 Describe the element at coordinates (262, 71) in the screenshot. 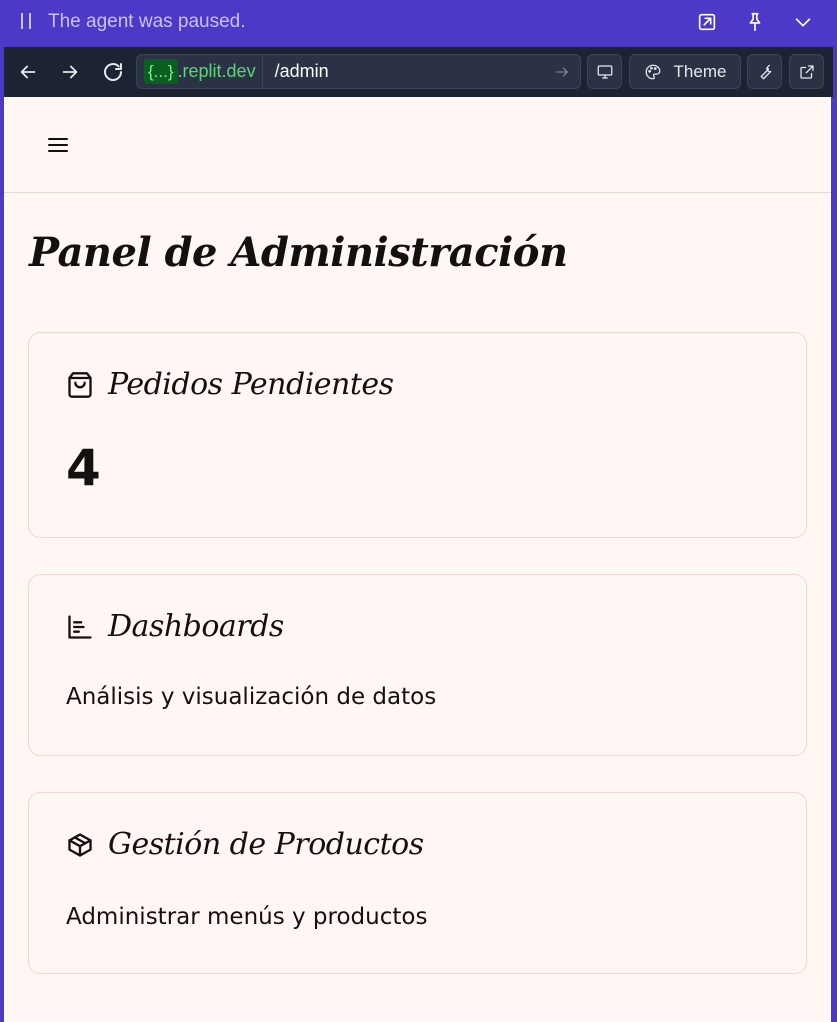

I see `url-divider` at that location.